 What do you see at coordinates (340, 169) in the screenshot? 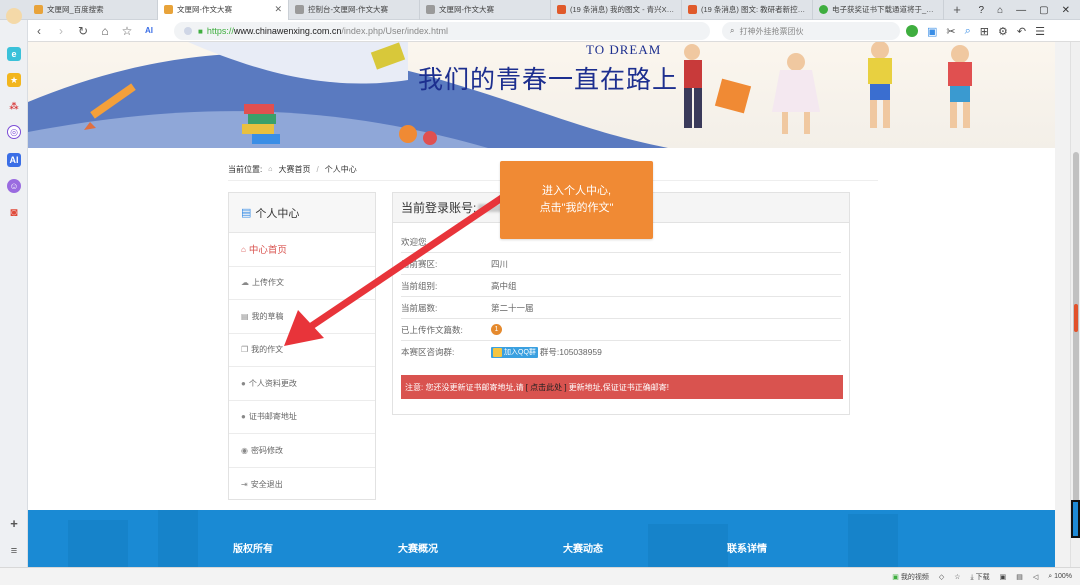
I see `breadcrumb-current: 个人中心` at bounding box center [340, 169].